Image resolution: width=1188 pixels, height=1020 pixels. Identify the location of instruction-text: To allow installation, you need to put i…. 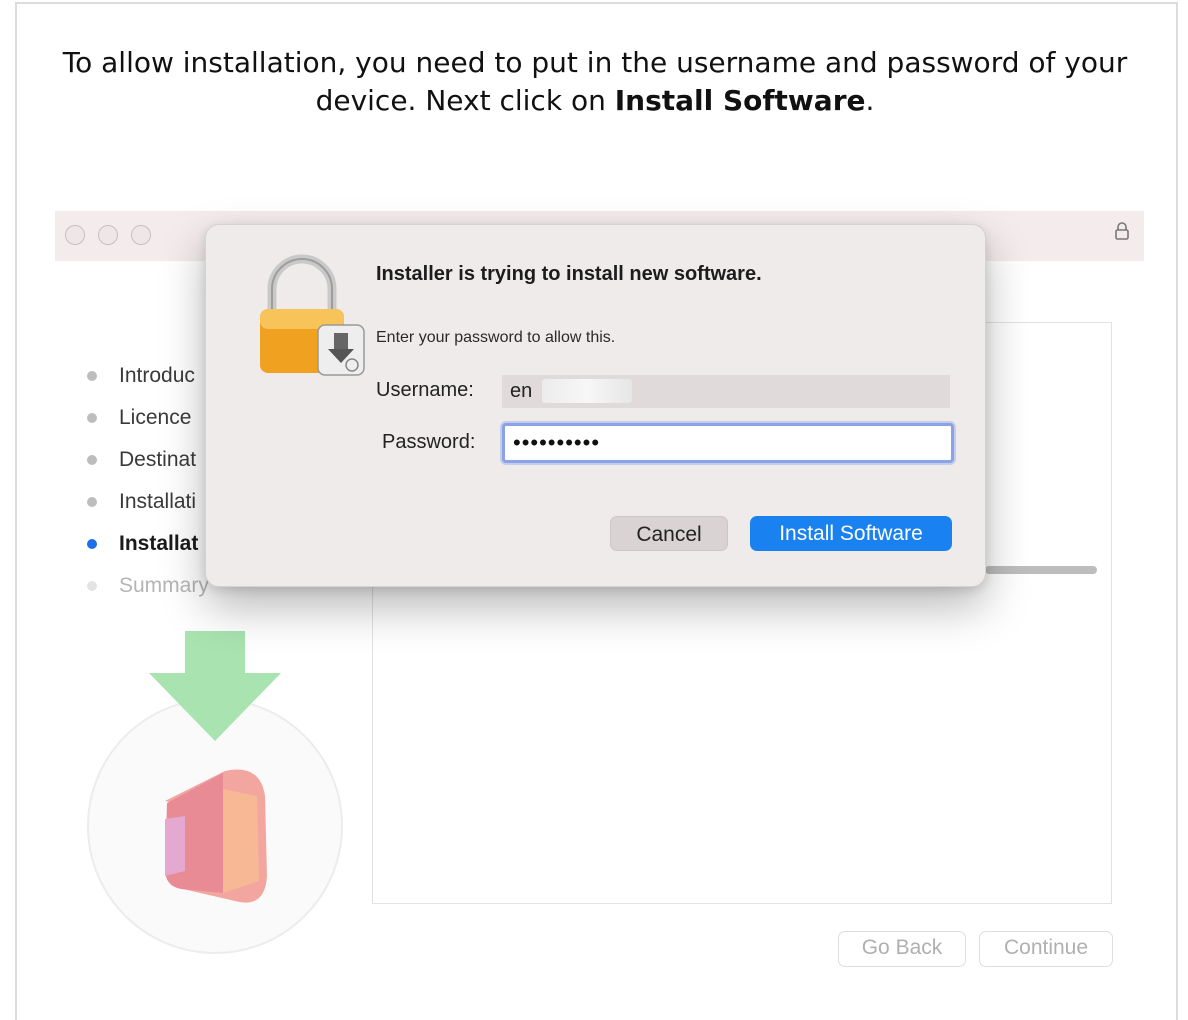
(595, 82).